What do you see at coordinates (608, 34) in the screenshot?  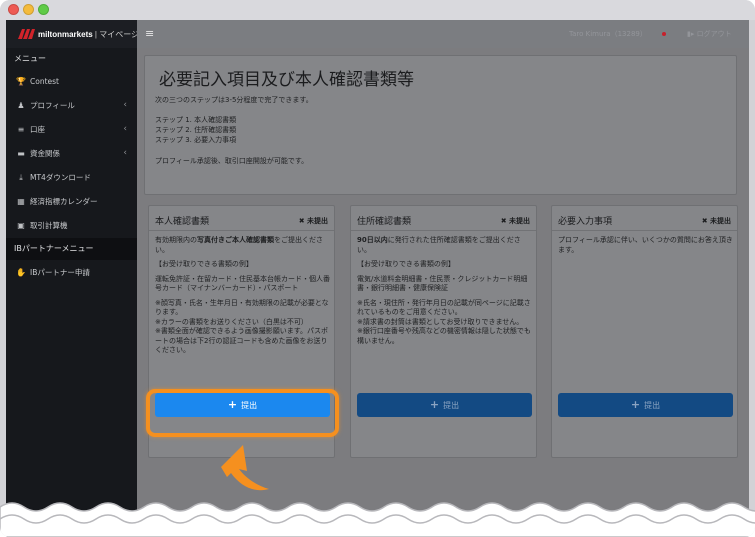 I see `user-name: Taro Kimura（13289）` at bounding box center [608, 34].